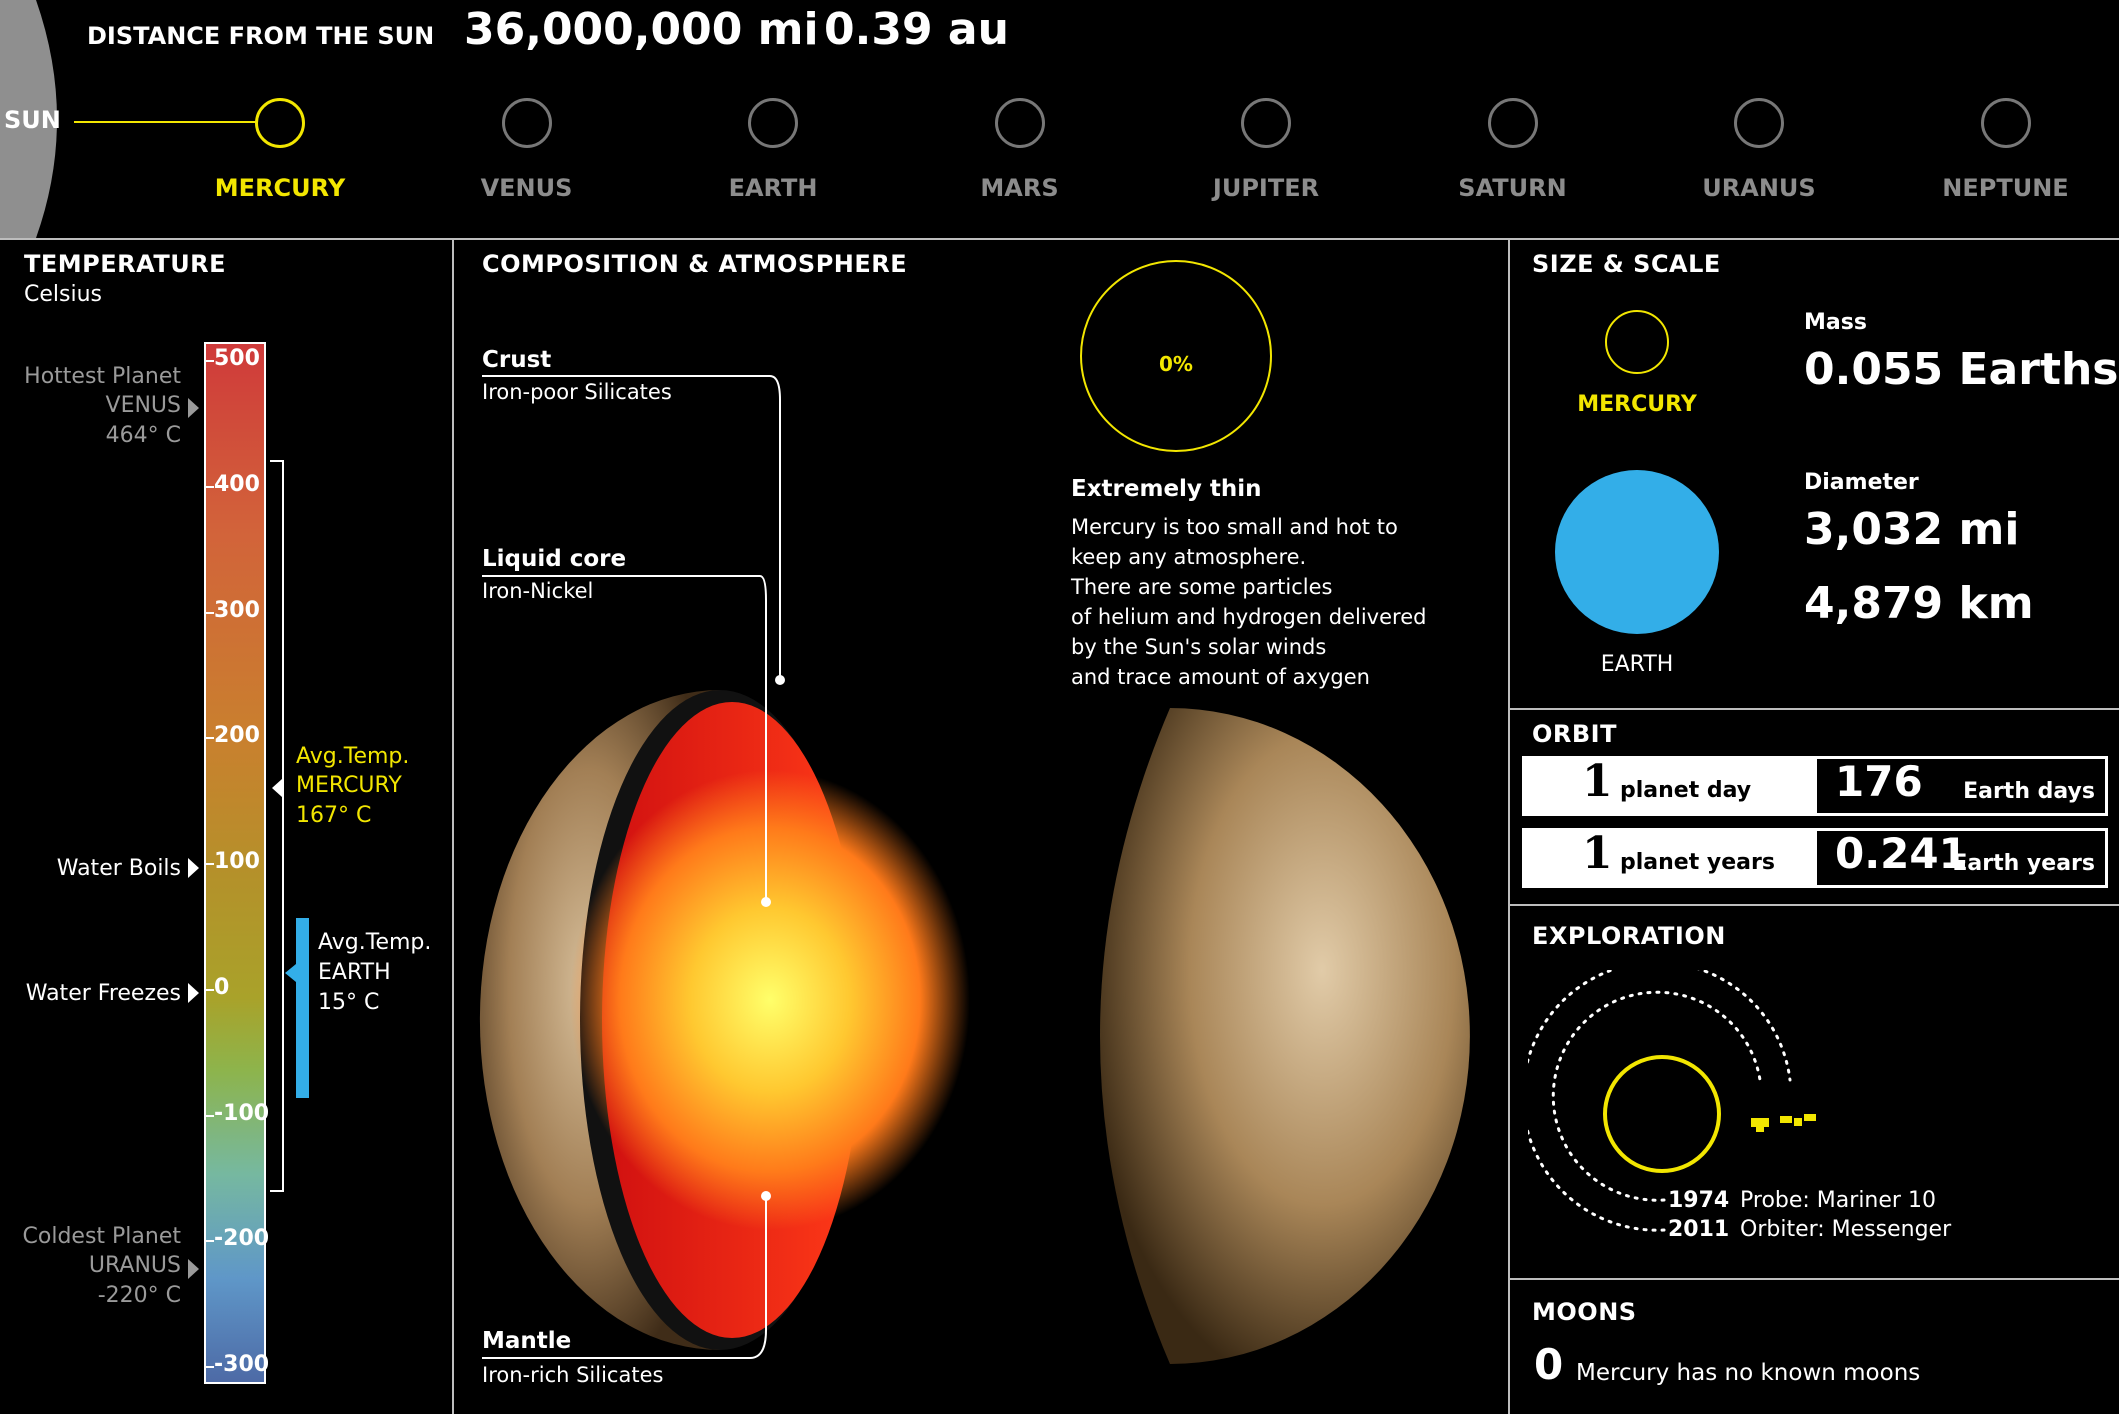 The height and width of the screenshot is (1414, 2119). Describe the element at coordinates (2006, 188) in the screenshot. I see `planet-neptune-label: NEPTUNE` at that location.